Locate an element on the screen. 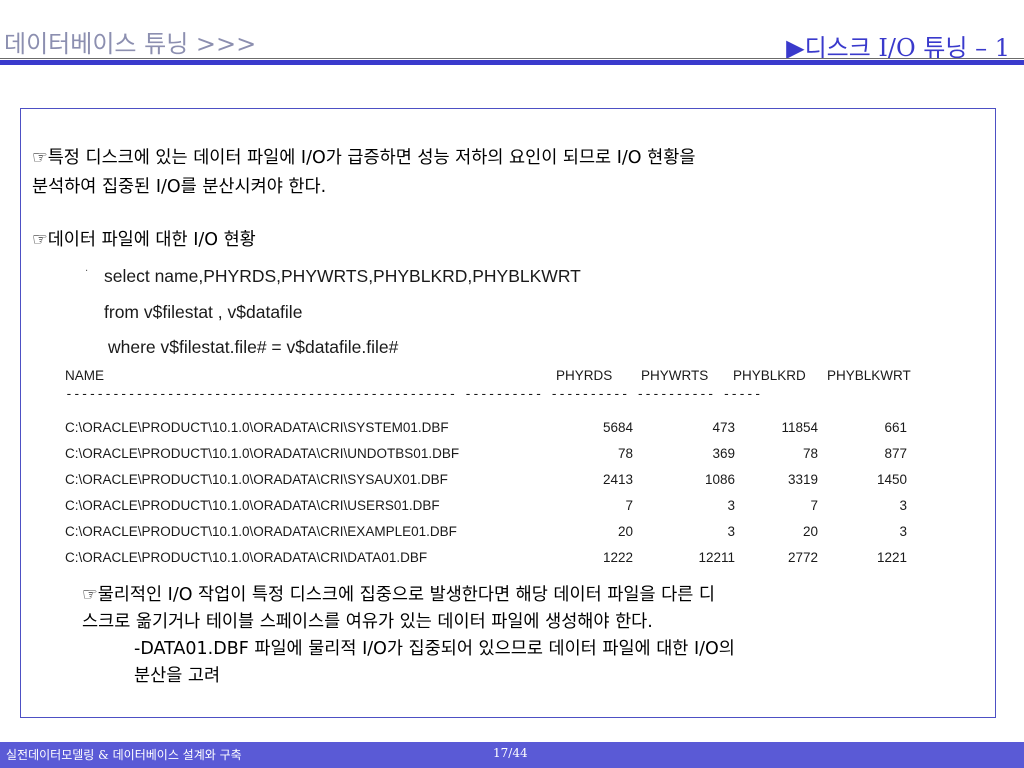  table-cell-phyblkrd: 78 is located at coordinates (810, 453).